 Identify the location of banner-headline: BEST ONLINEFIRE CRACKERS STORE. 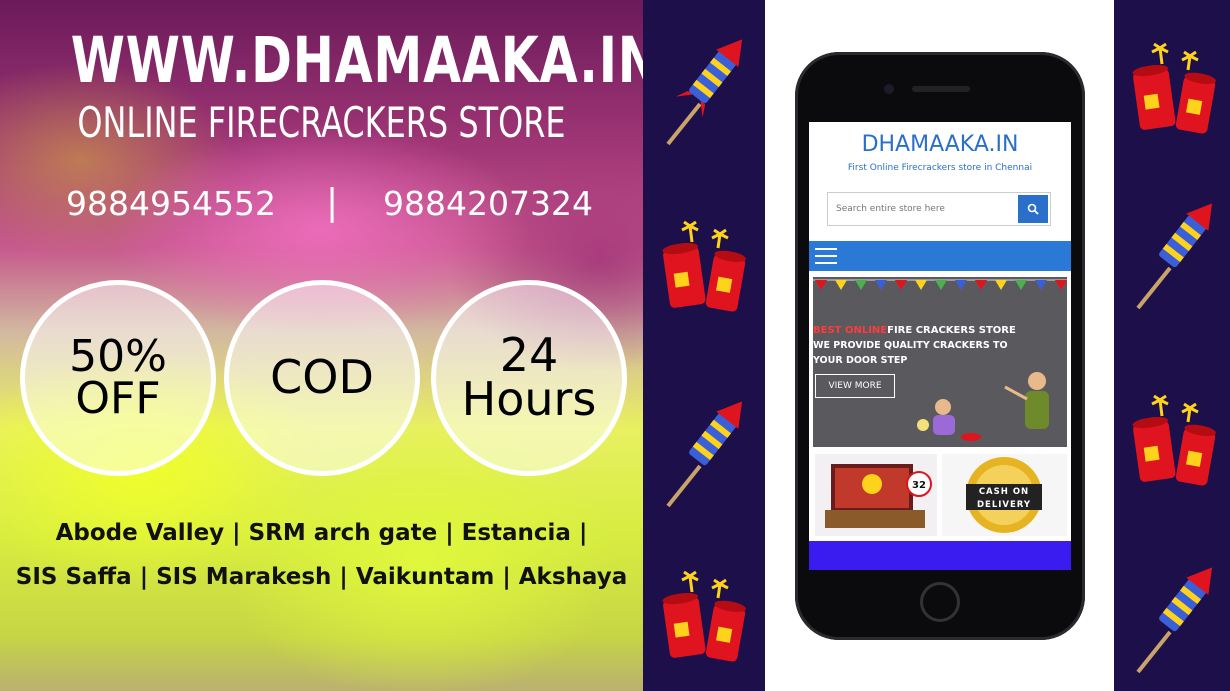
(914, 330).